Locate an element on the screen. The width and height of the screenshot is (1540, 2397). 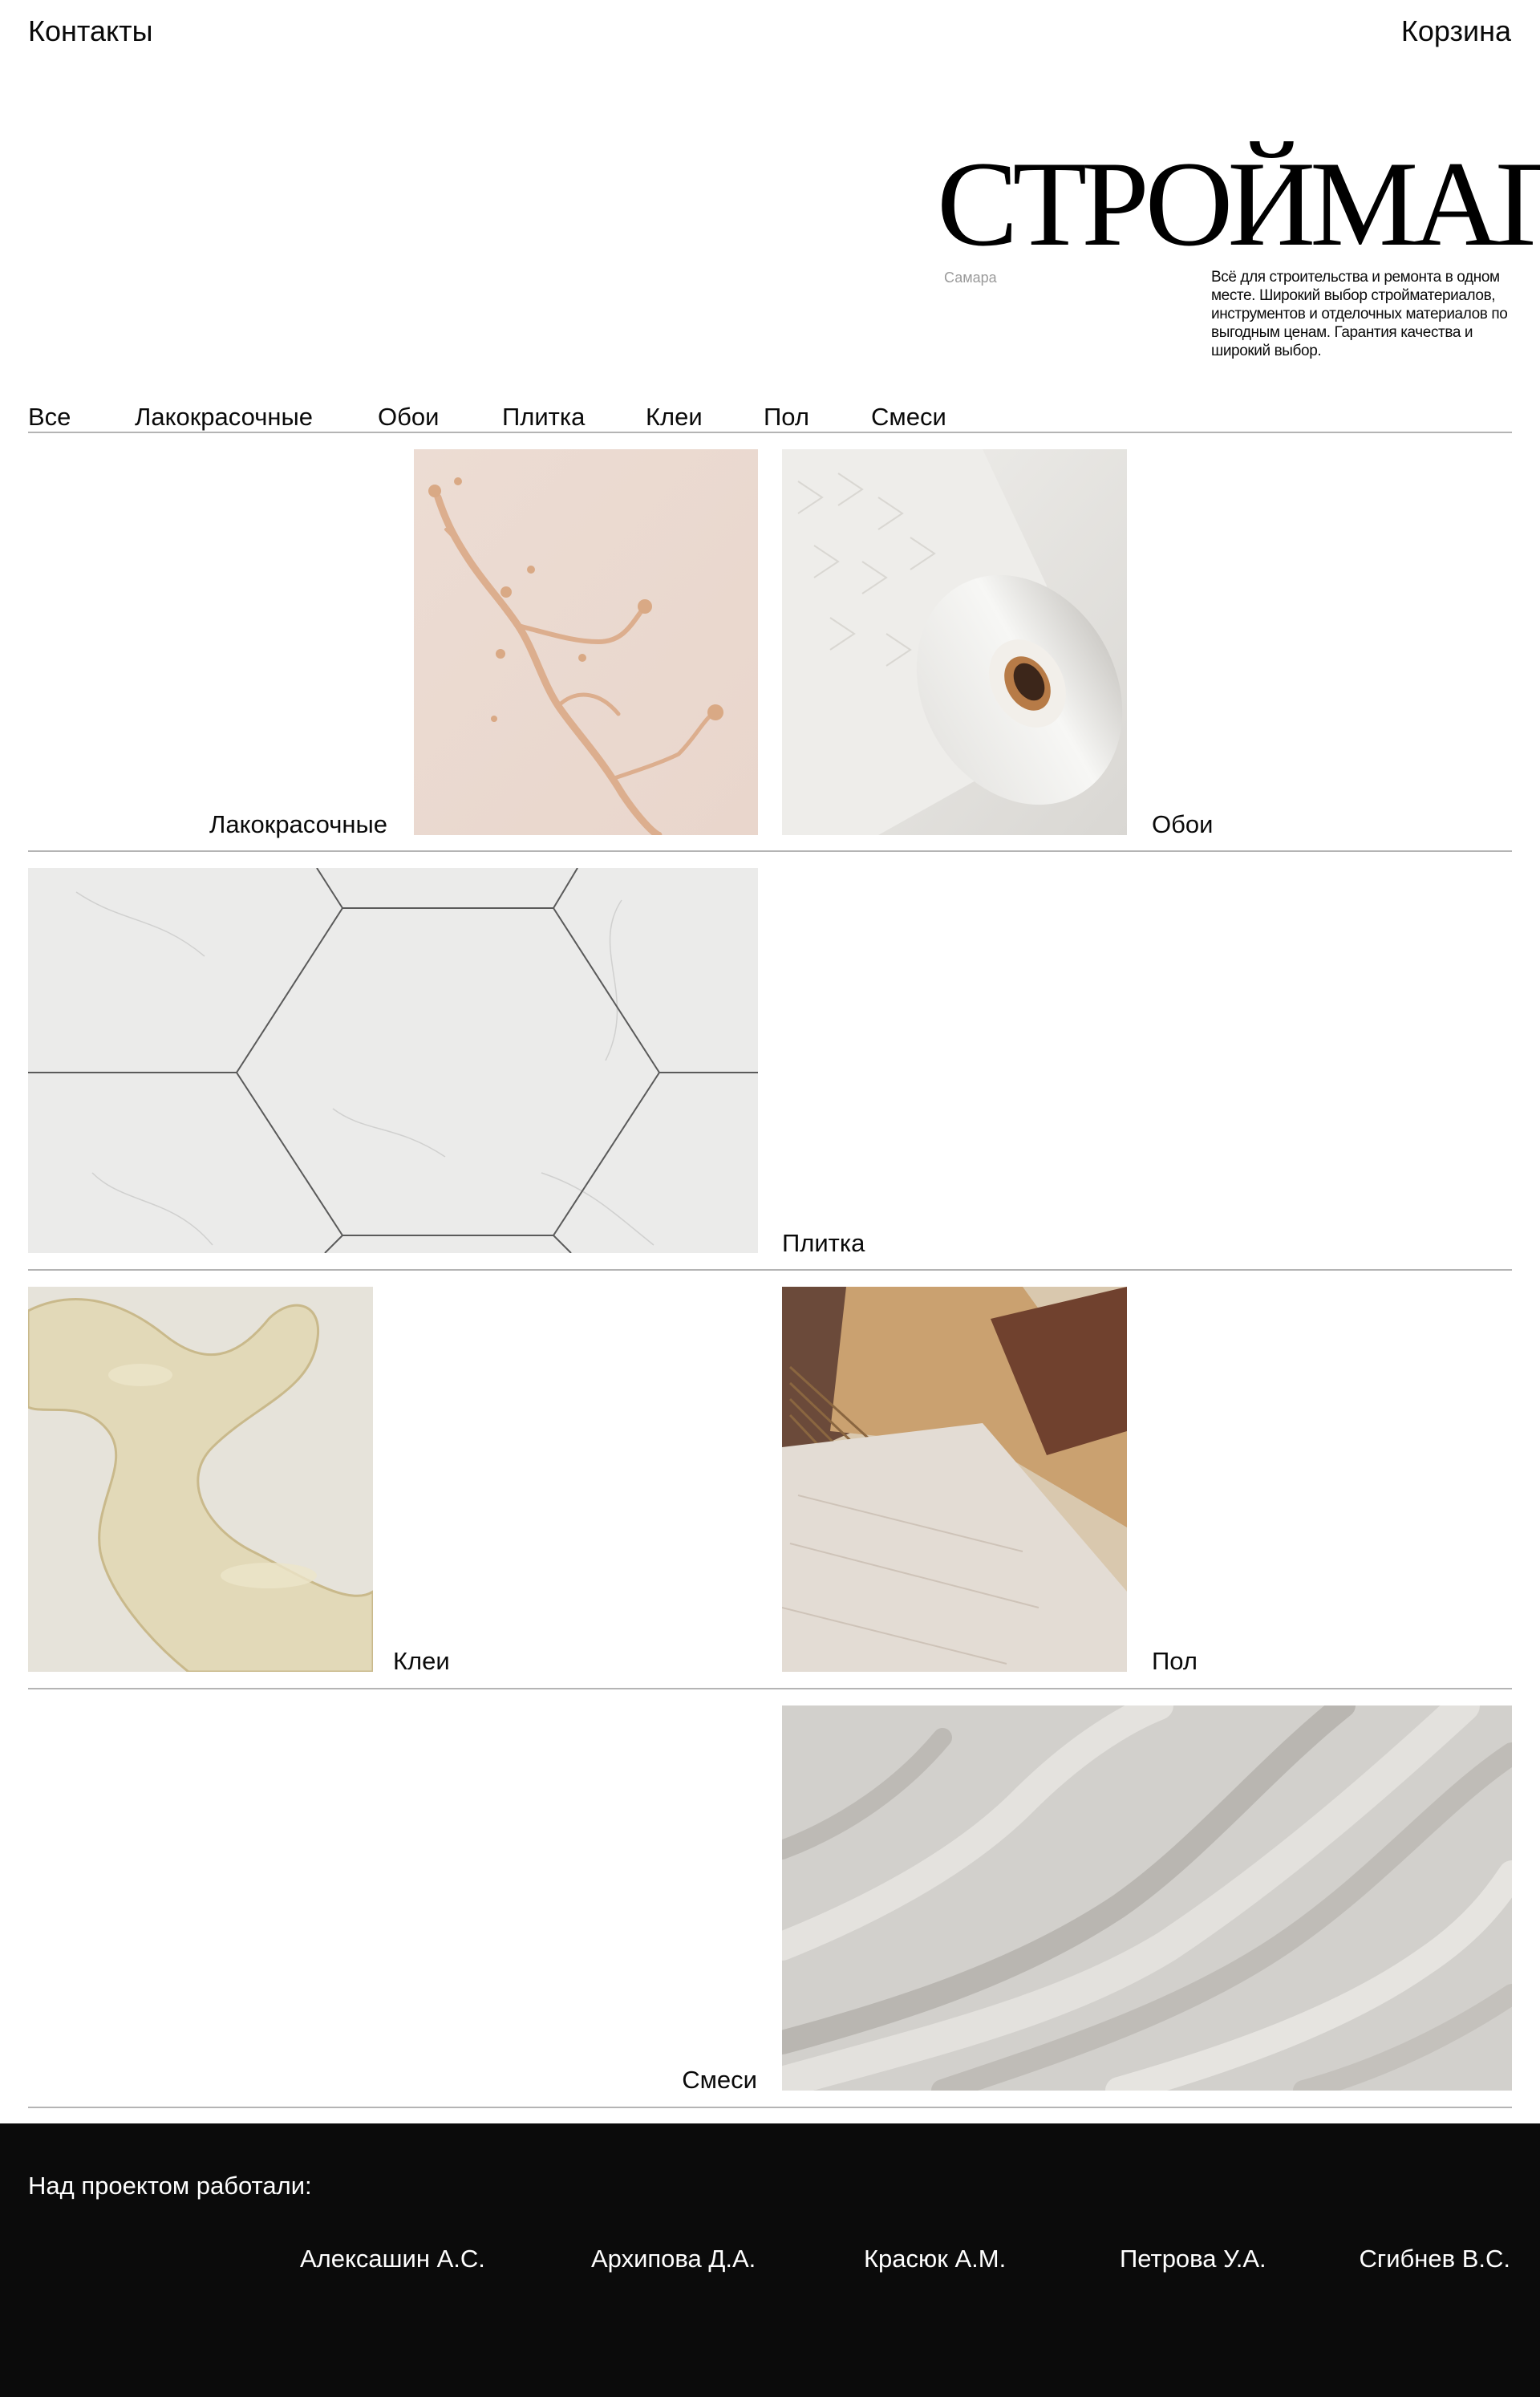
author-name: Красюк А.М. is located at coordinates (935, 2259).